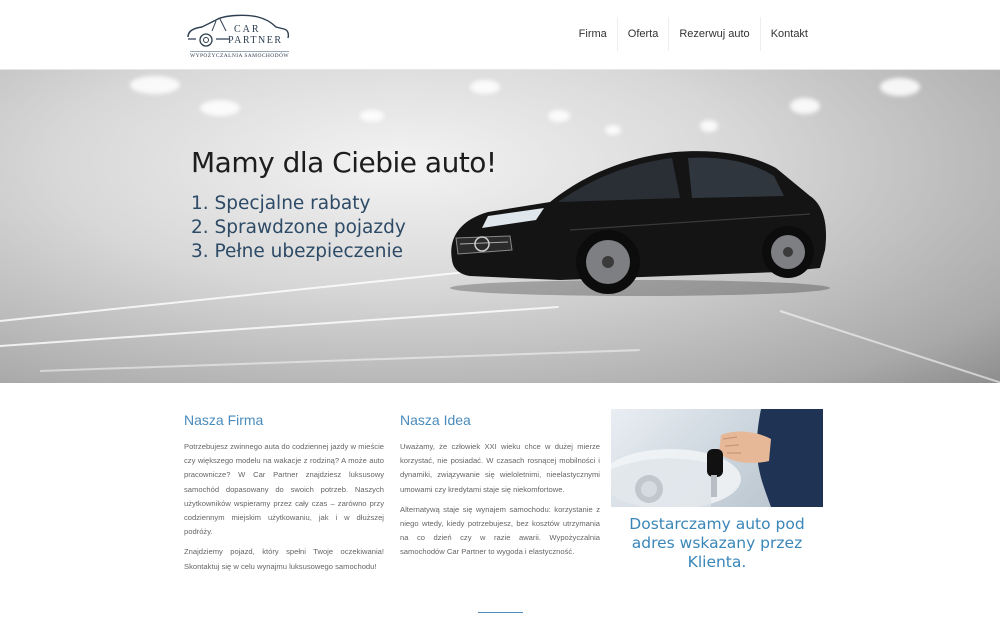 The height and width of the screenshot is (621, 1000). I want to click on nasza-idea-title: Nasza Idea, so click(435, 420).